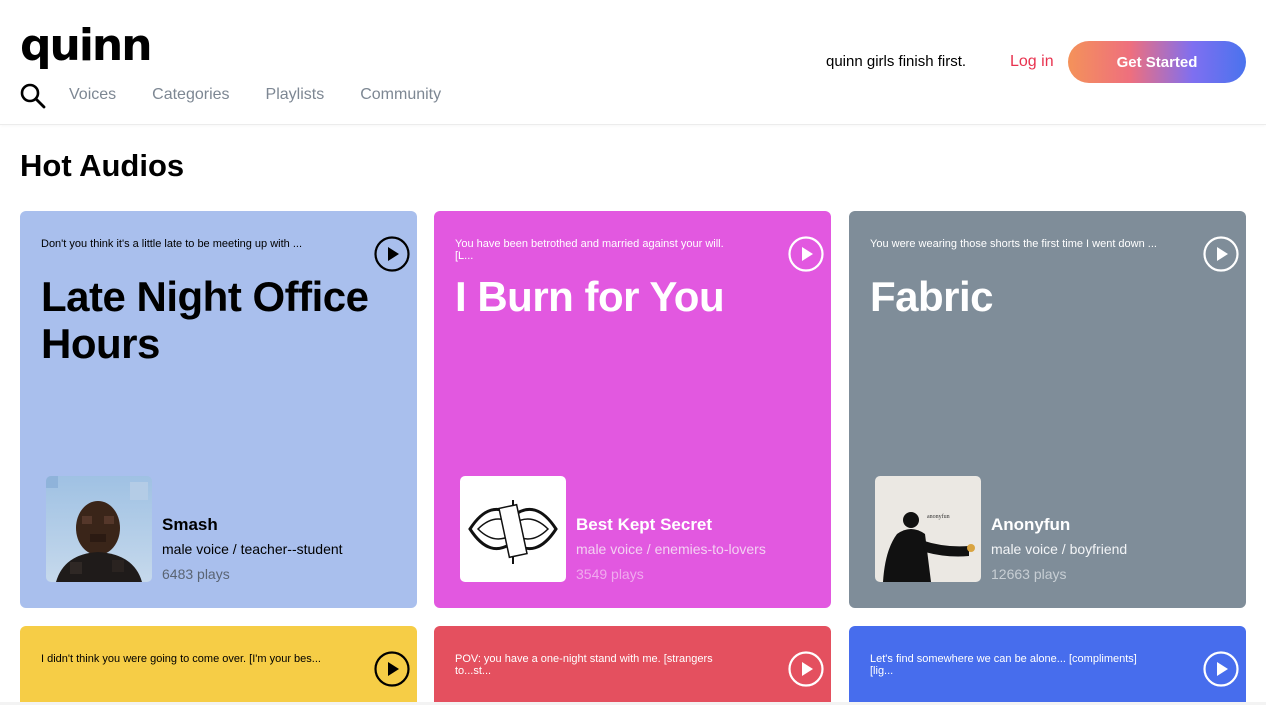 The height and width of the screenshot is (705, 1266). What do you see at coordinates (295, 95) in the screenshot?
I see `nav-playlists: Playlists` at bounding box center [295, 95].